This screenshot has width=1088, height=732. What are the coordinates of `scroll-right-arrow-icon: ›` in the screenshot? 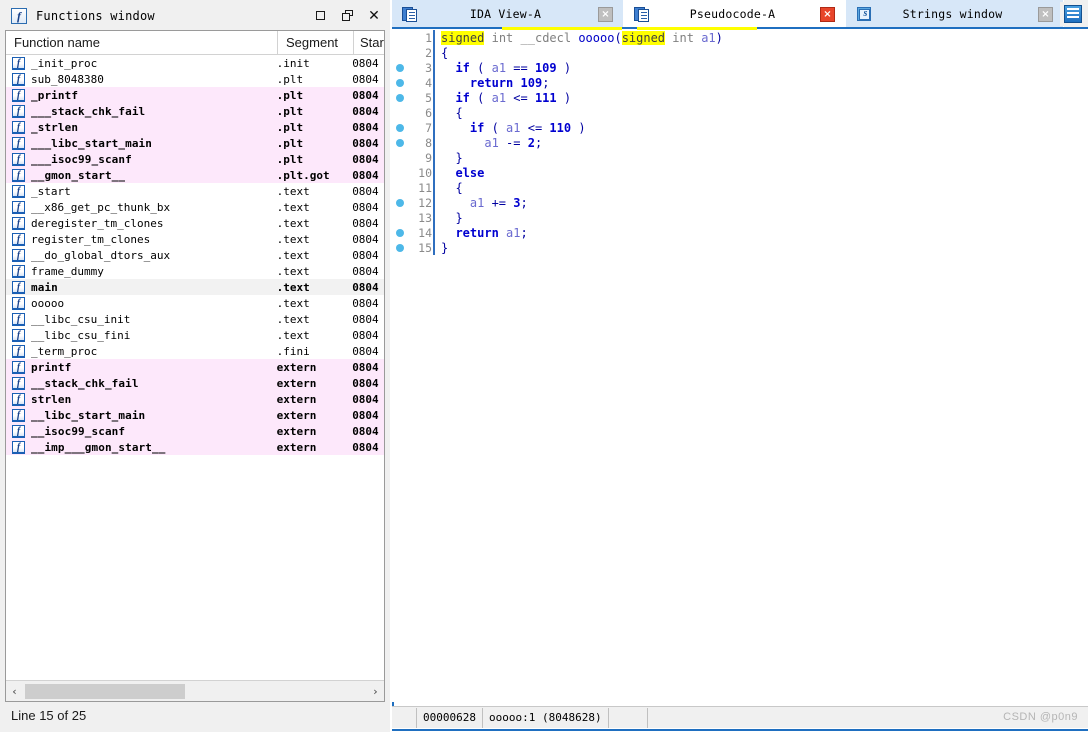 It's located at (375, 691).